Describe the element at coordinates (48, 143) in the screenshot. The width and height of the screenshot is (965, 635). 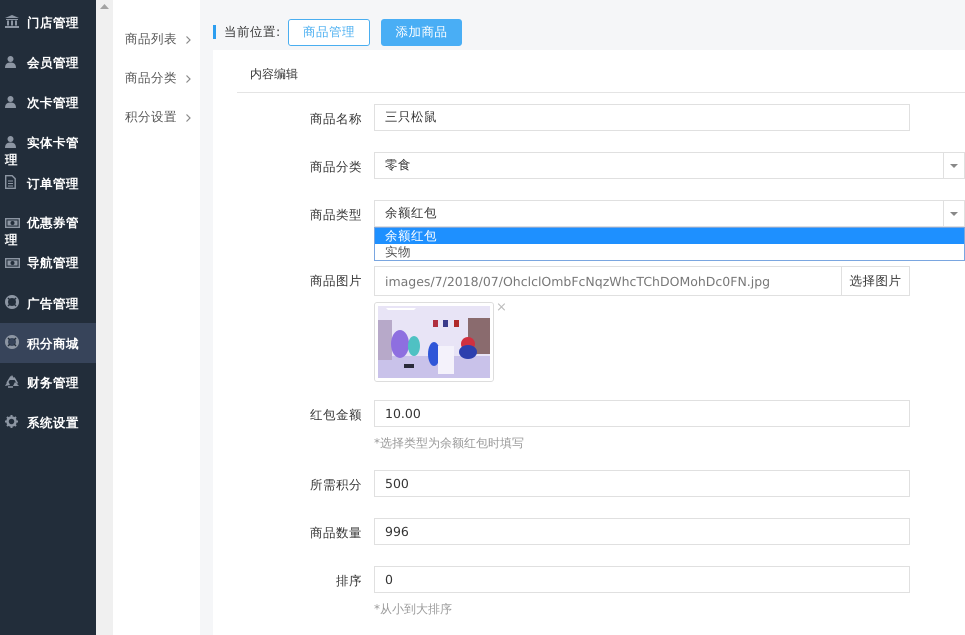
I see `sidebar-item: 实体卡管理` at that location.